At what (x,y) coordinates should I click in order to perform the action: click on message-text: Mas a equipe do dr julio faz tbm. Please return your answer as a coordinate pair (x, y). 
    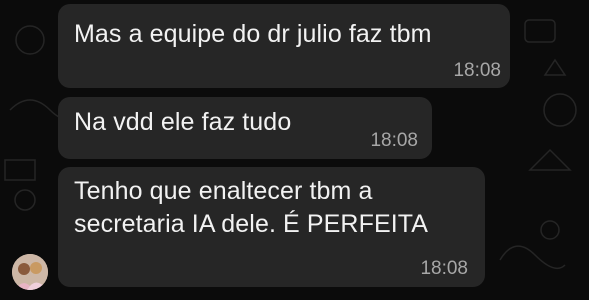
    Looking at the image, I should click on (253, 34).